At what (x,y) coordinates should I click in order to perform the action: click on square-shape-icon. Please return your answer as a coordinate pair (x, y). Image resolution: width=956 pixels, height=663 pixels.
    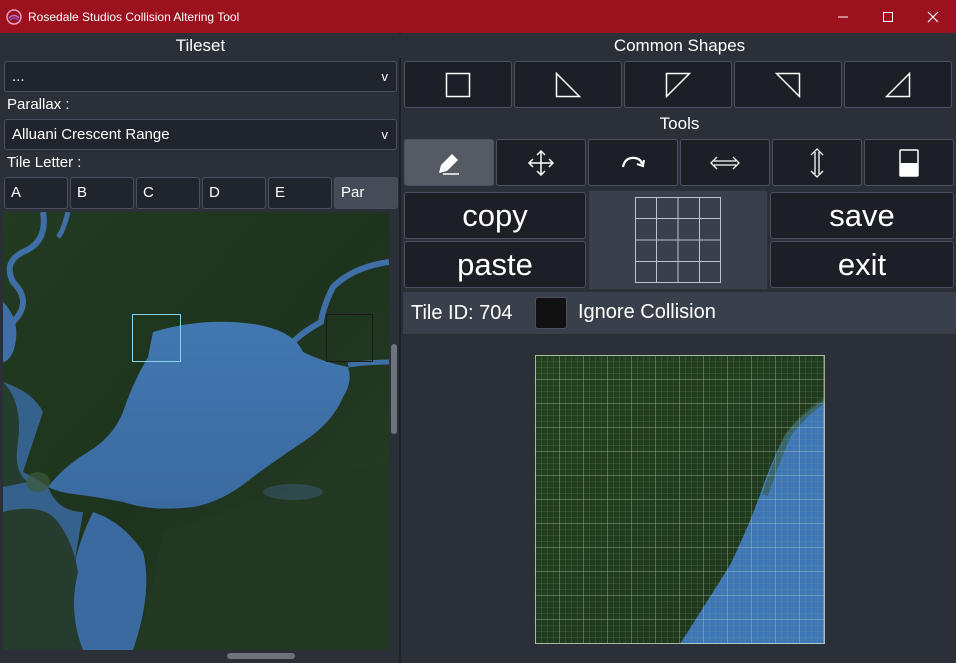
    Looking at the image, I should click on (458, 84).